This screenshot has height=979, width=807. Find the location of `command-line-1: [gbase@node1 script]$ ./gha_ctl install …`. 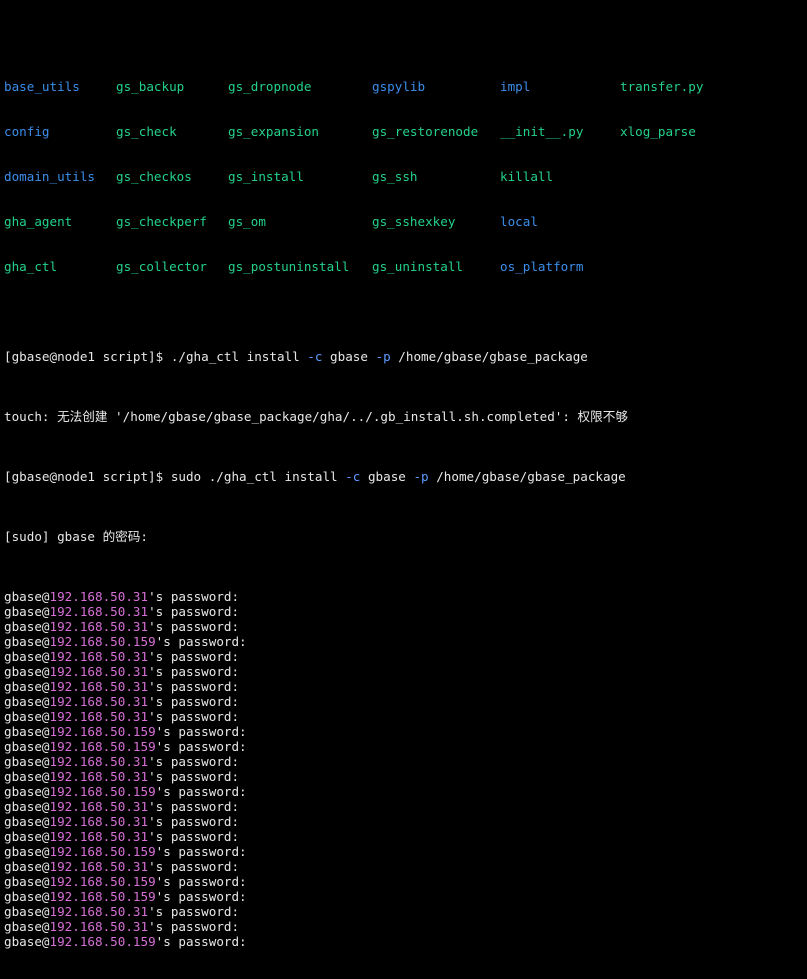

command-line-1: [gbase@node1 script]$ ./gha_ctl install … is located at coordinates (404, 356).